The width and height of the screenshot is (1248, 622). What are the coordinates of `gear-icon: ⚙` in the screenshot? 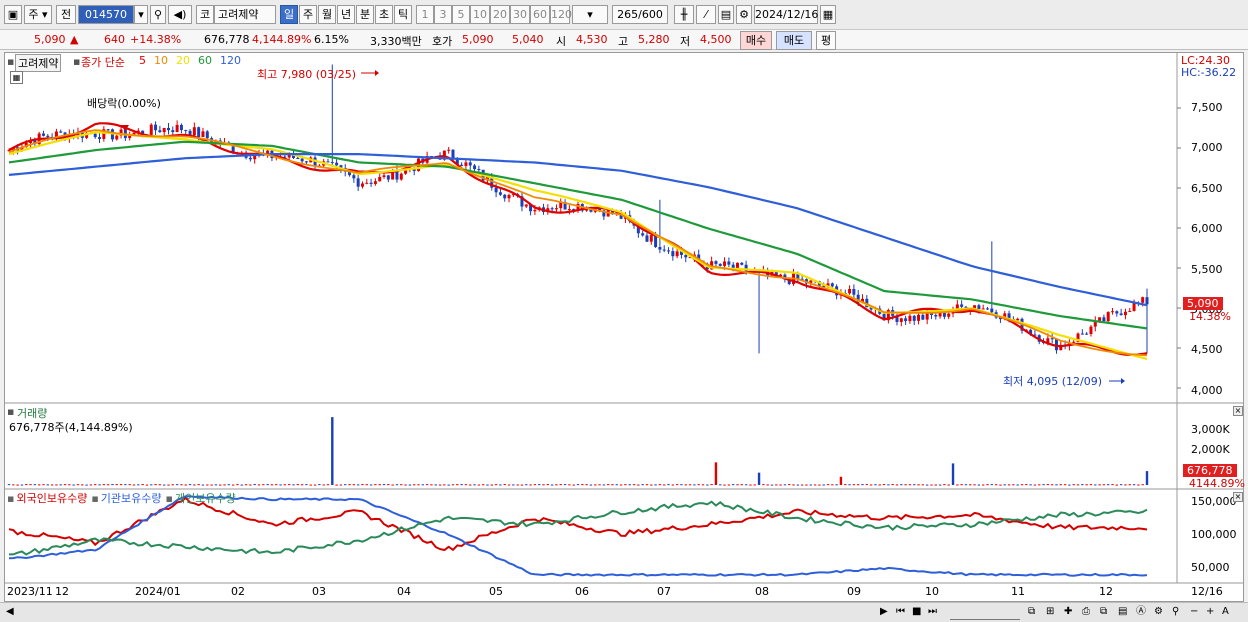 It's located at (744, 14).